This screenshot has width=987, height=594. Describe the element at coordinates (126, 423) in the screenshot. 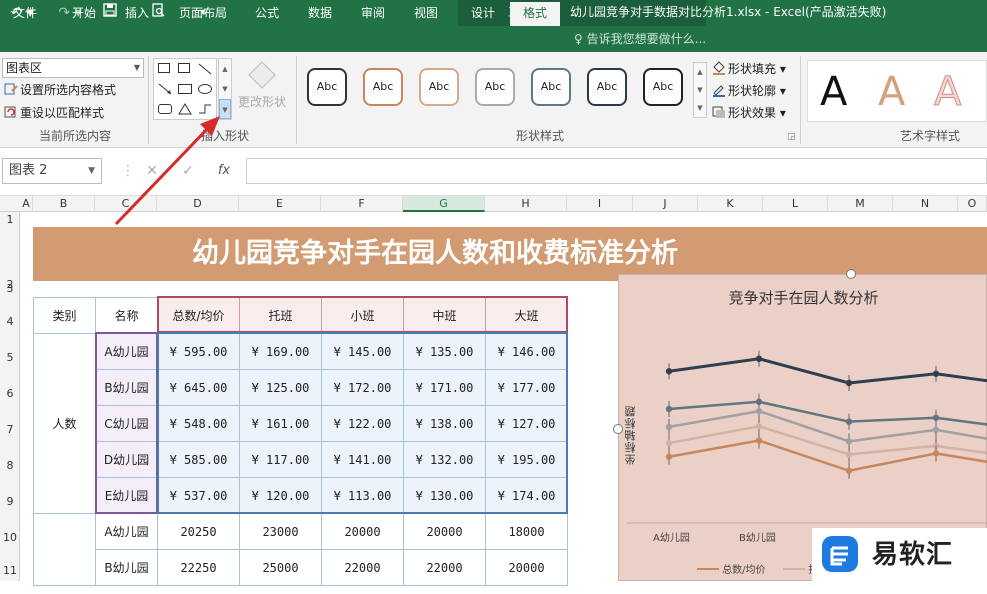

I see `table-cell: C幼儿园` at that location.